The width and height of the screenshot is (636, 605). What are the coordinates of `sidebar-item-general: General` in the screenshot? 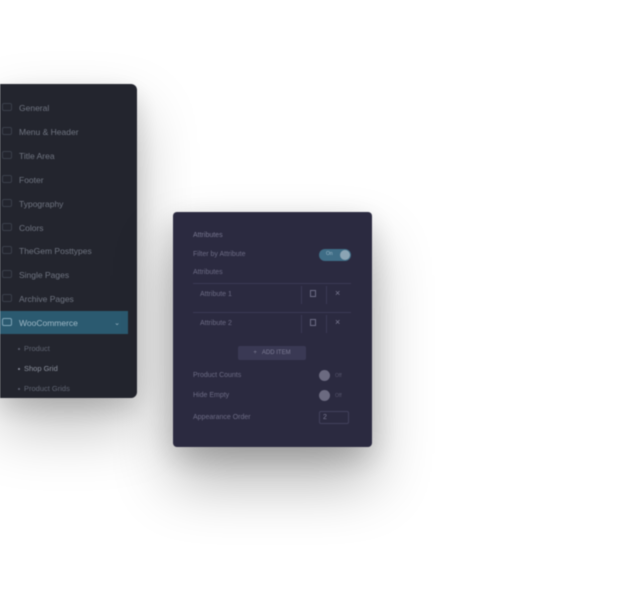 It's located at (64, 107).